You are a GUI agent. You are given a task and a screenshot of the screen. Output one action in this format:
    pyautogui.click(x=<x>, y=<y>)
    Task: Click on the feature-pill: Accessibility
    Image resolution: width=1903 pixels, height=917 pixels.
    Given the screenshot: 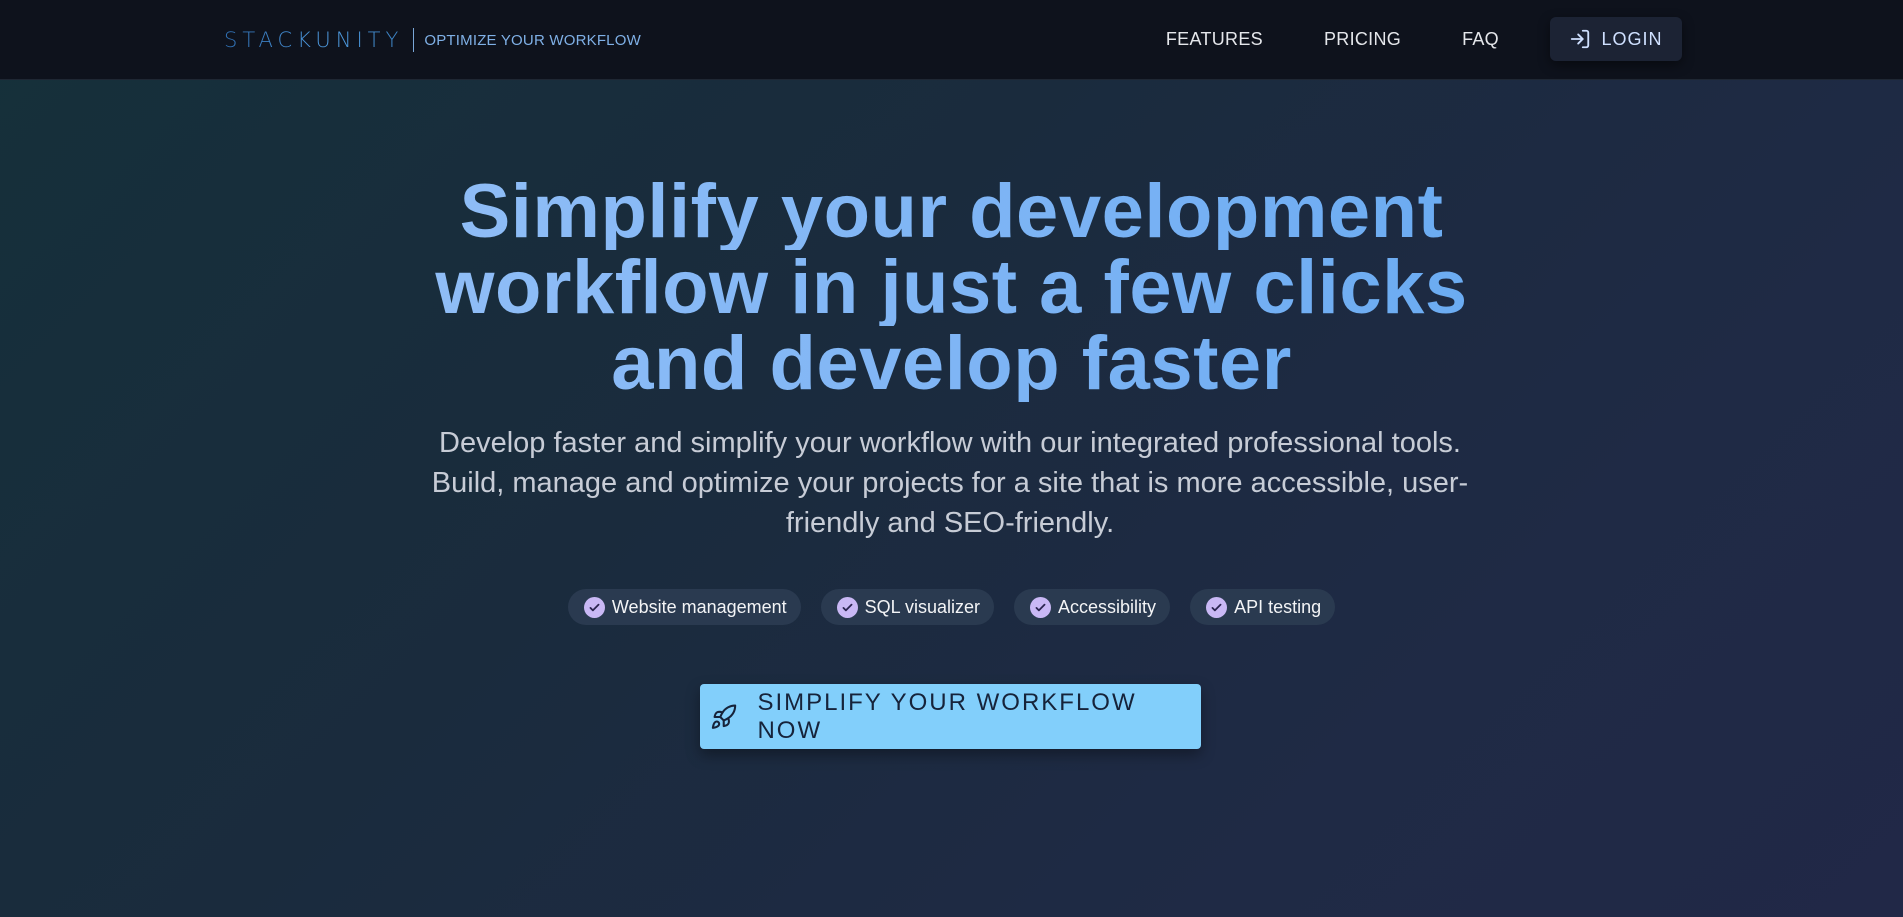 What is the action you would take?
    pyautogui.click(x=1092, y=607)
    